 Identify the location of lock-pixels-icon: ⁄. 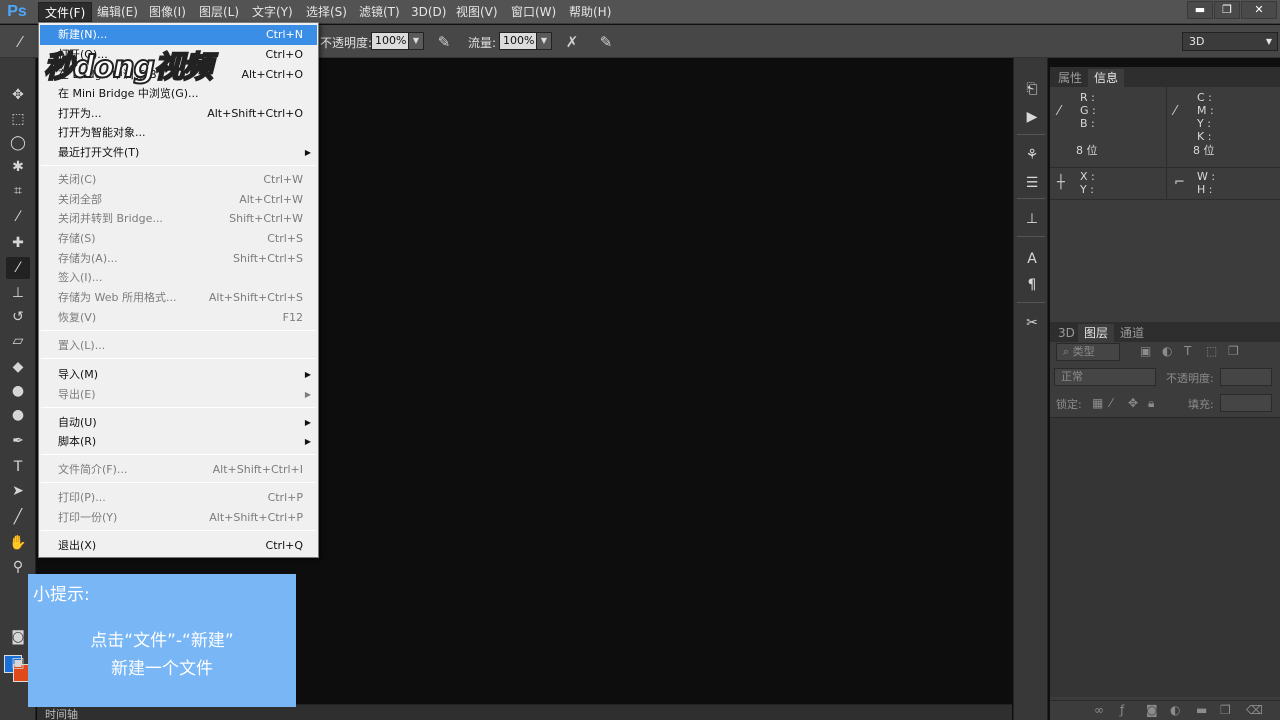
(1111, 403).